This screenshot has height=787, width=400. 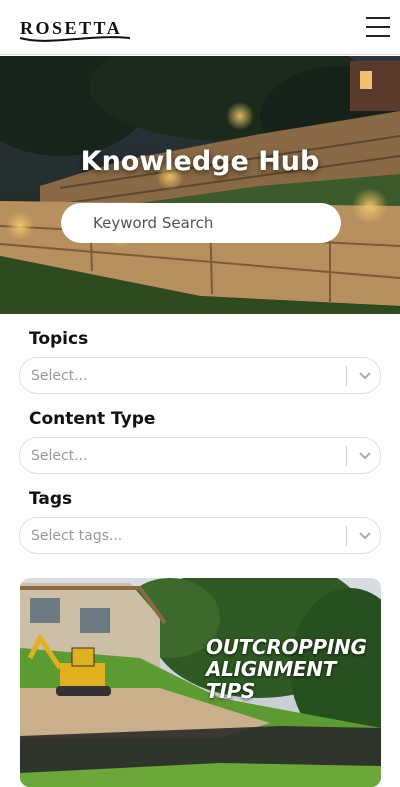 I want to click on article-card-title: OUTCROPPING ALIGNMENT TIPS, so click(x=286, y=669).